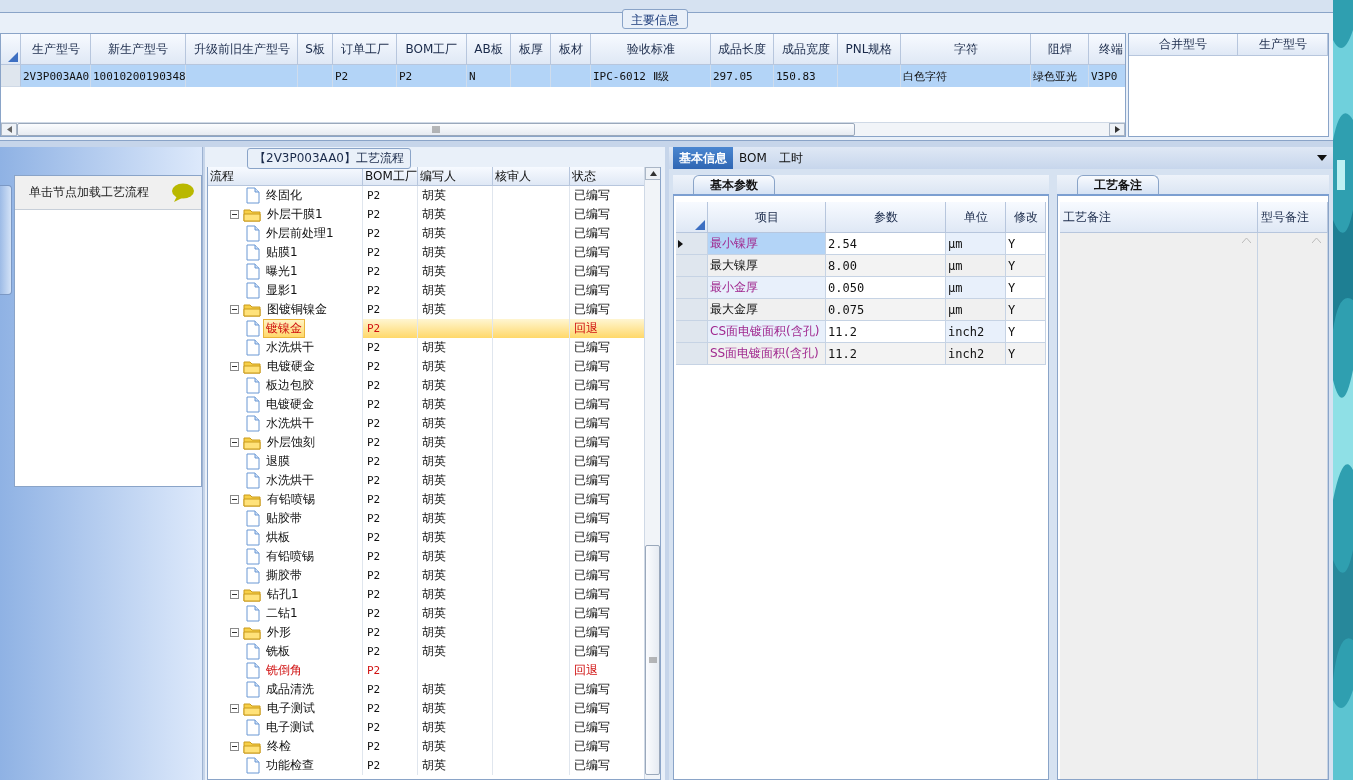  What do you see at coordinates (283, 594) in the screenshot?
I see `tree-node: 钻孔1` at bounding box center [283, 594].